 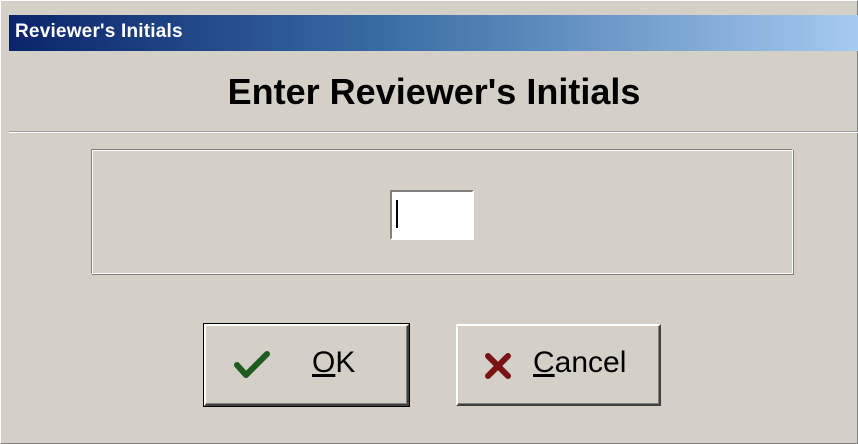 I want to click on cancel-mnemonic: C, so click(x=544, y=362).